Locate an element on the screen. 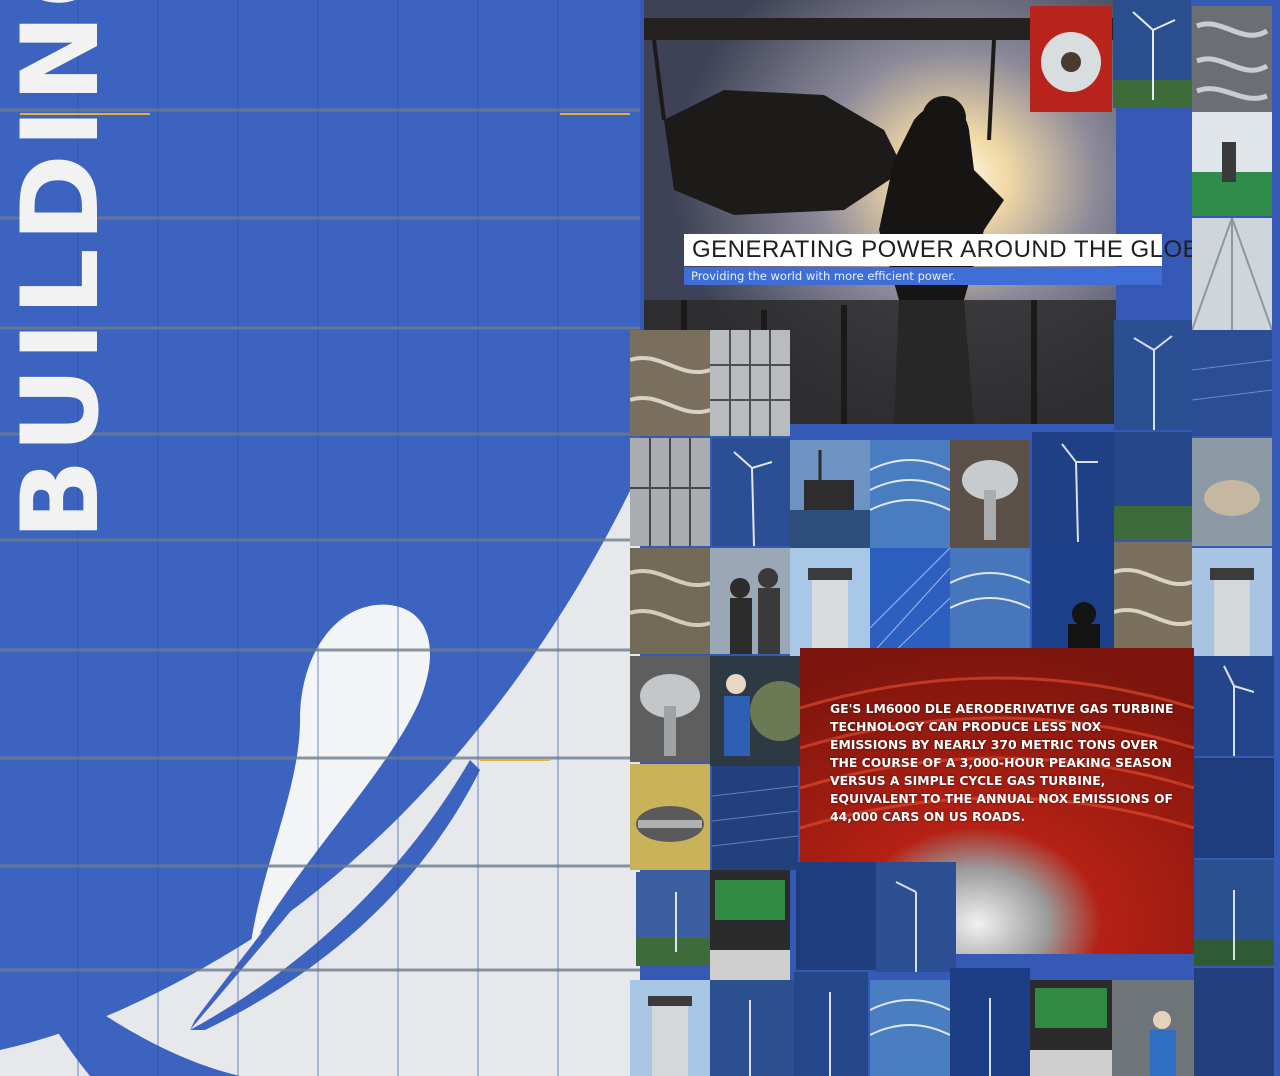 This screenshot has width=1280, height=1076. factory-hall-tile is located at coordinates (1232, 274).